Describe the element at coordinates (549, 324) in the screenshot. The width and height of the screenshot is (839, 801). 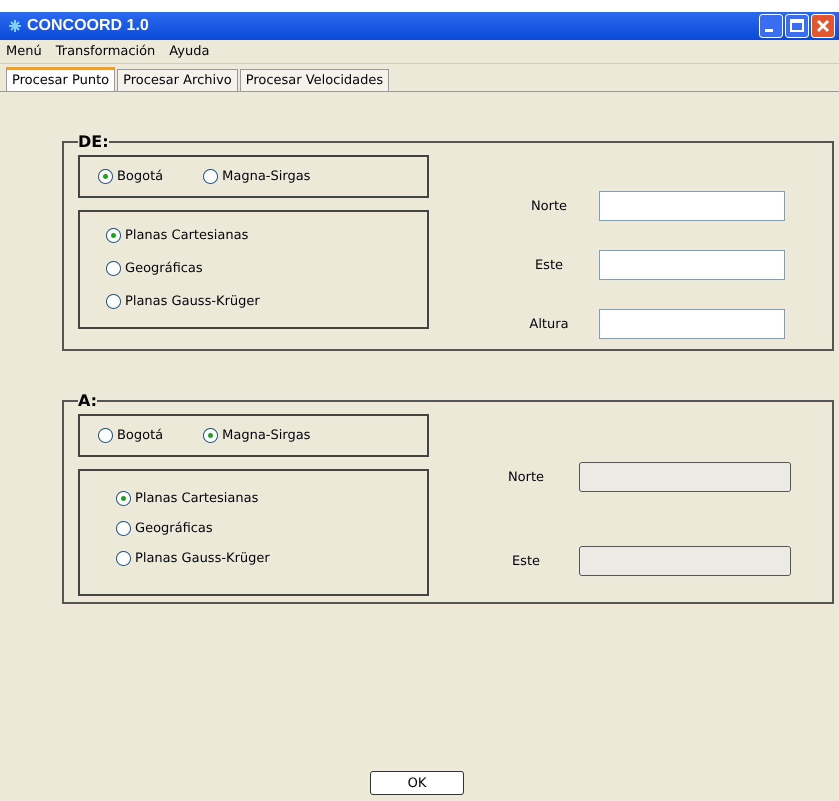
I see `field-label: Altura` at that location.